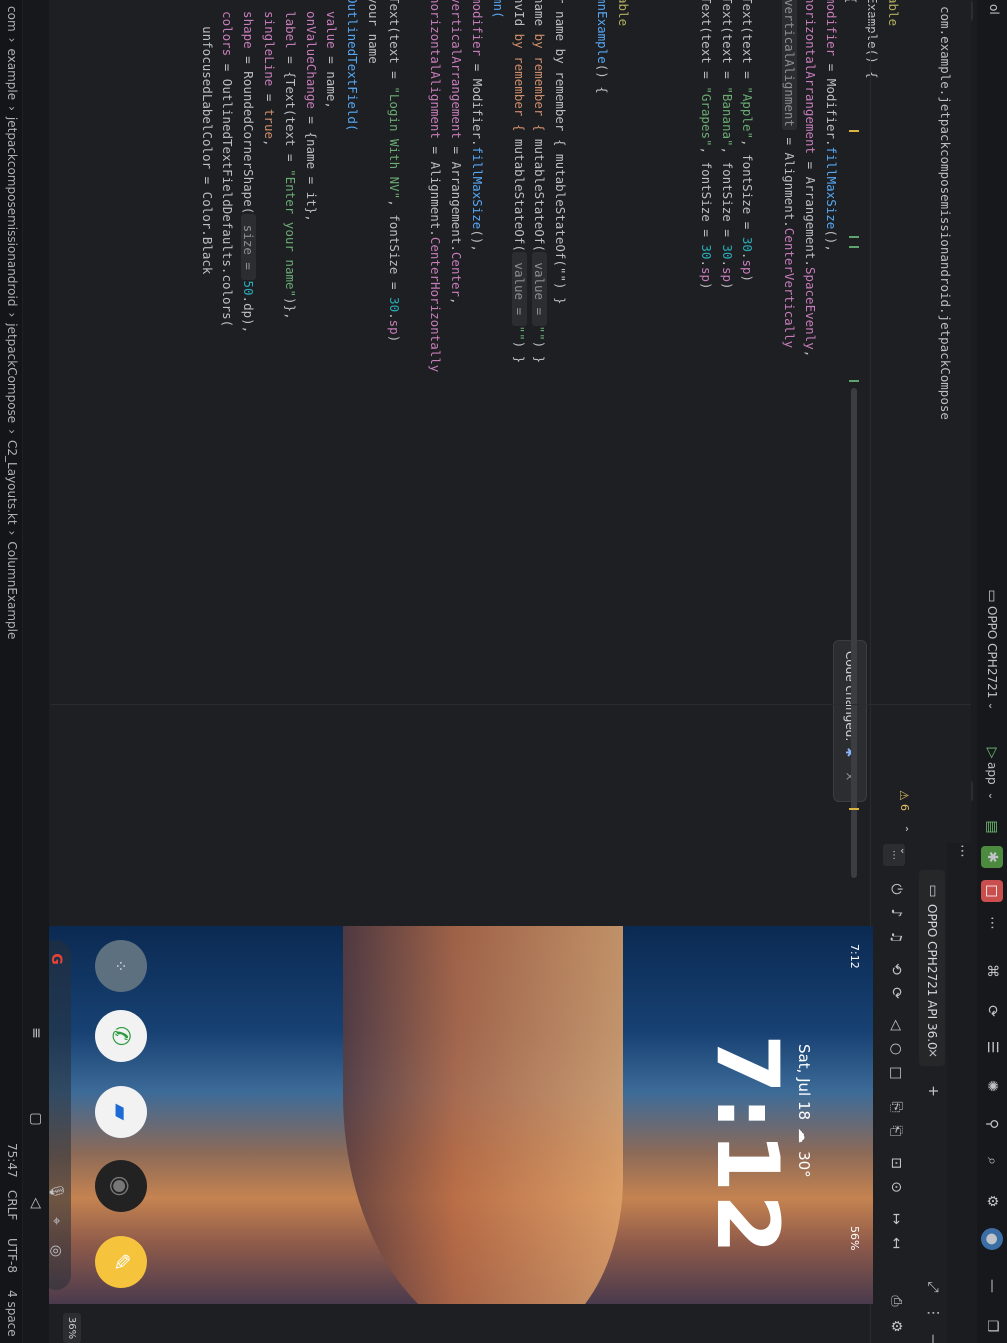 The width and height of the screenshot is (1007, 1343). Describe the element at coordinates (992, 652) in the screenshot. I see `device-selector: OPPO CPH2721` at that location.